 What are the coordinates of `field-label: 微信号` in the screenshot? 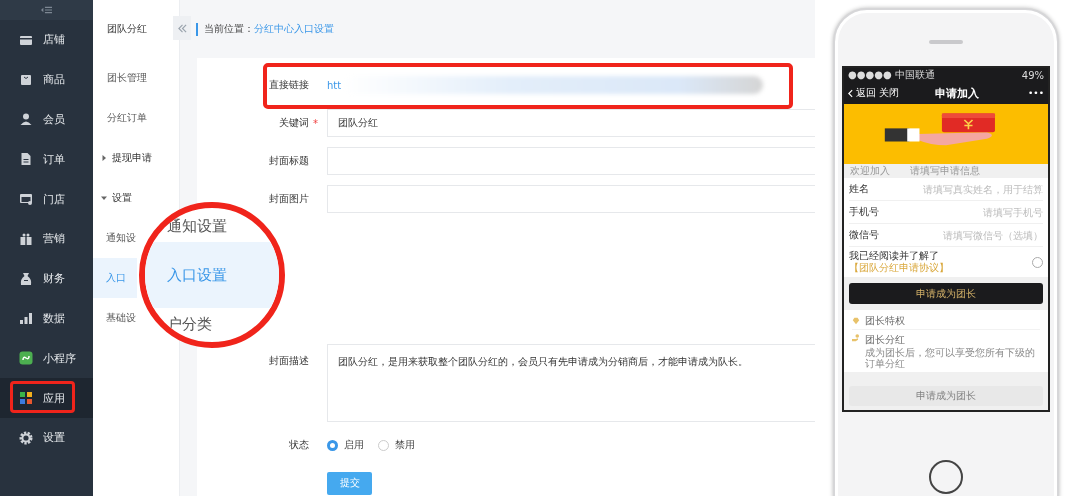 It's located at (864, 235).